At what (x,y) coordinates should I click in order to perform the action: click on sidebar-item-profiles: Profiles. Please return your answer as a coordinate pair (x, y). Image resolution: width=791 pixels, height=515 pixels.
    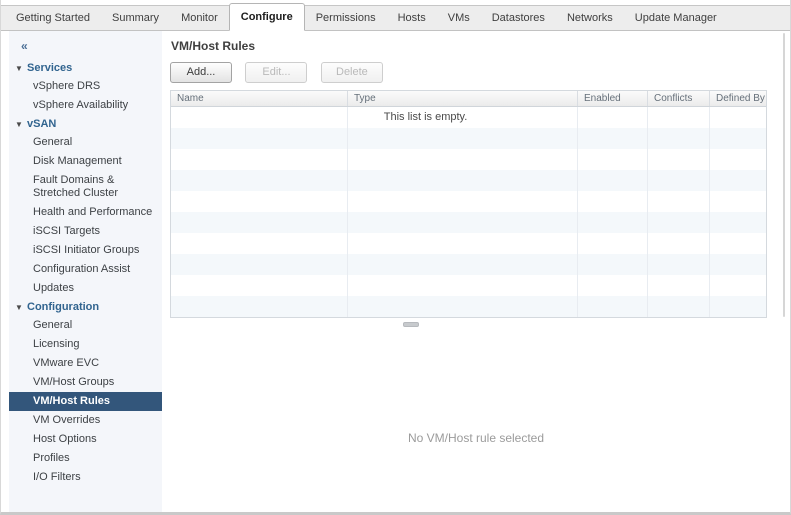
    Looking at the image, I should click on (85, 458).